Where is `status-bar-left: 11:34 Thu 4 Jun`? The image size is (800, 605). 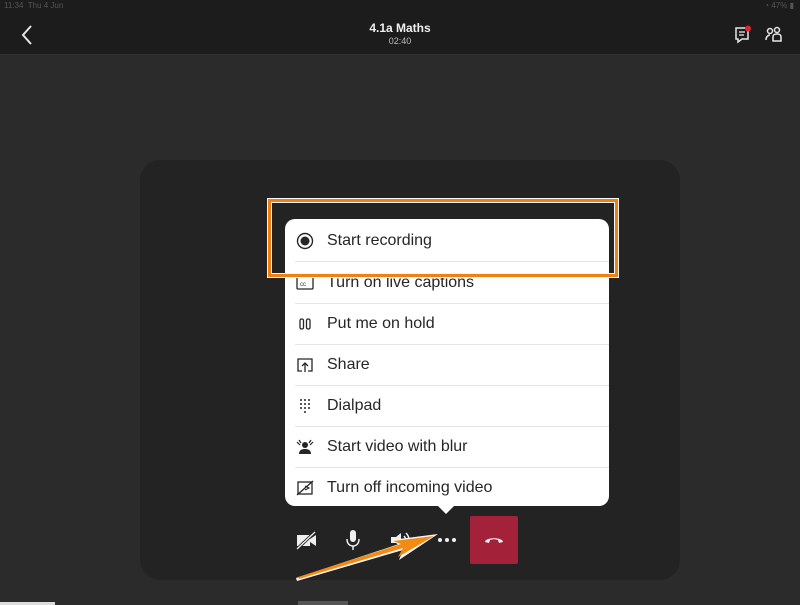
status-bar-left: 11:34 Thu 4 Jun is located at coordinates (33, 5).